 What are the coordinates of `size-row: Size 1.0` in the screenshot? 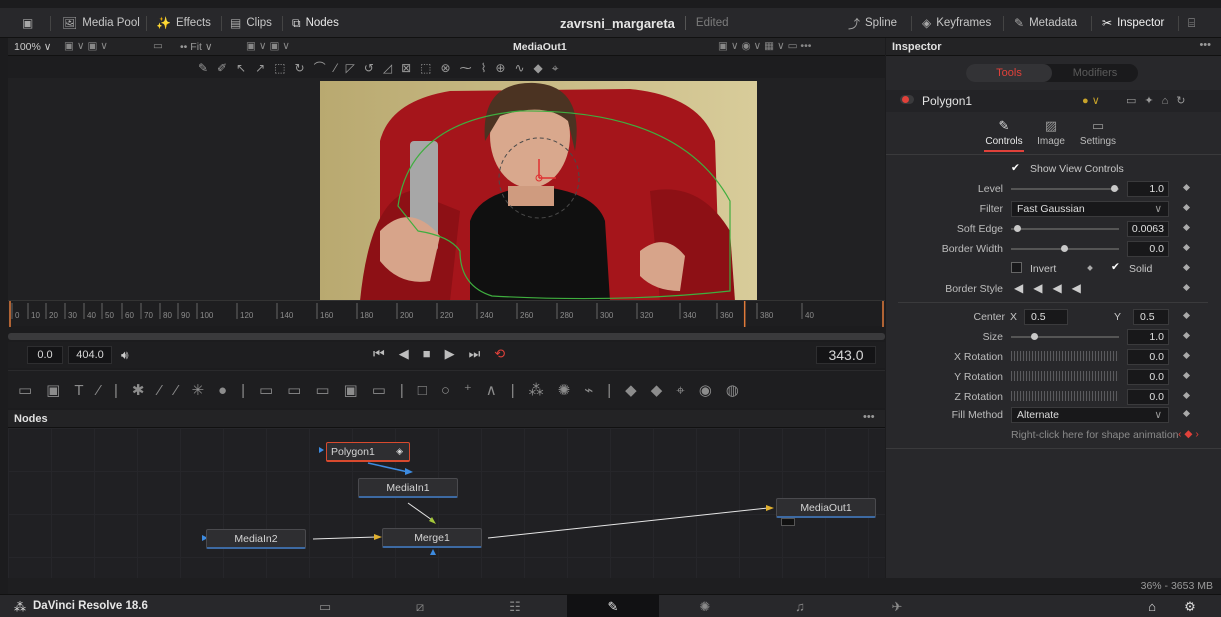 It's located at (1053, 337).